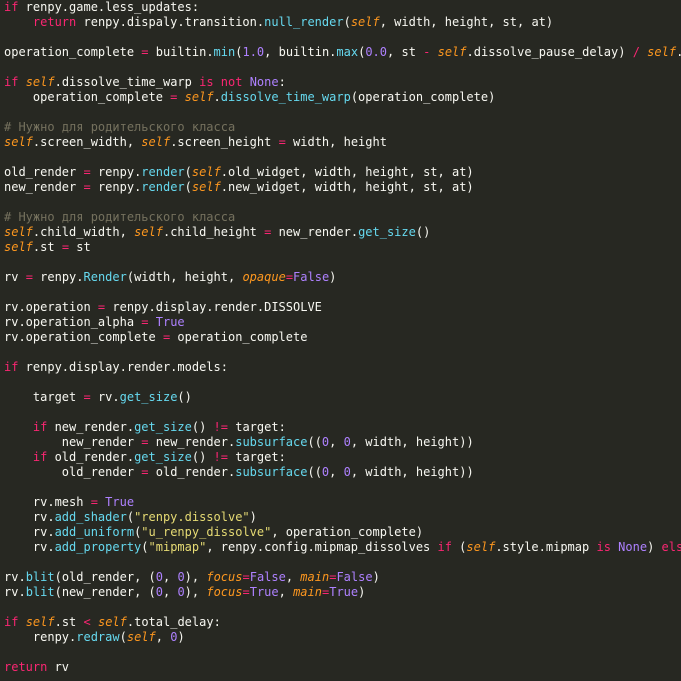 The width and height of the screenshot is (681, 681). Describe the element at coordinates (347, 187) in the screenshot. I see `code-token: .new_widget, width, height, st, at)` at that location.